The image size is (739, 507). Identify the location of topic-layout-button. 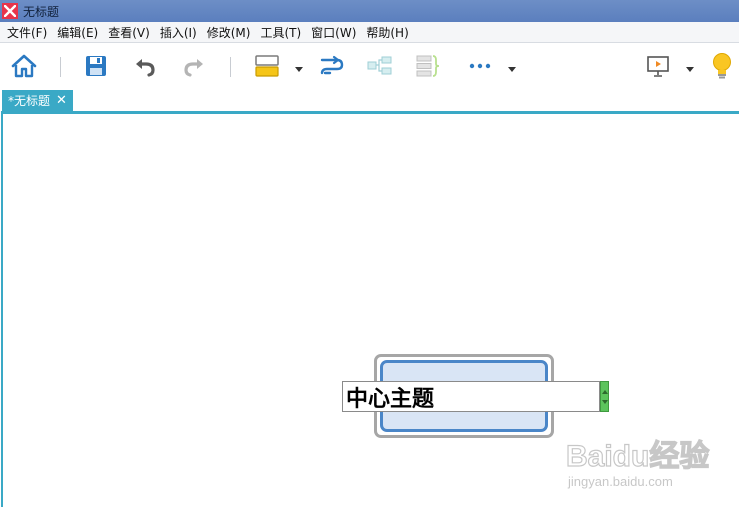
(267, 66).